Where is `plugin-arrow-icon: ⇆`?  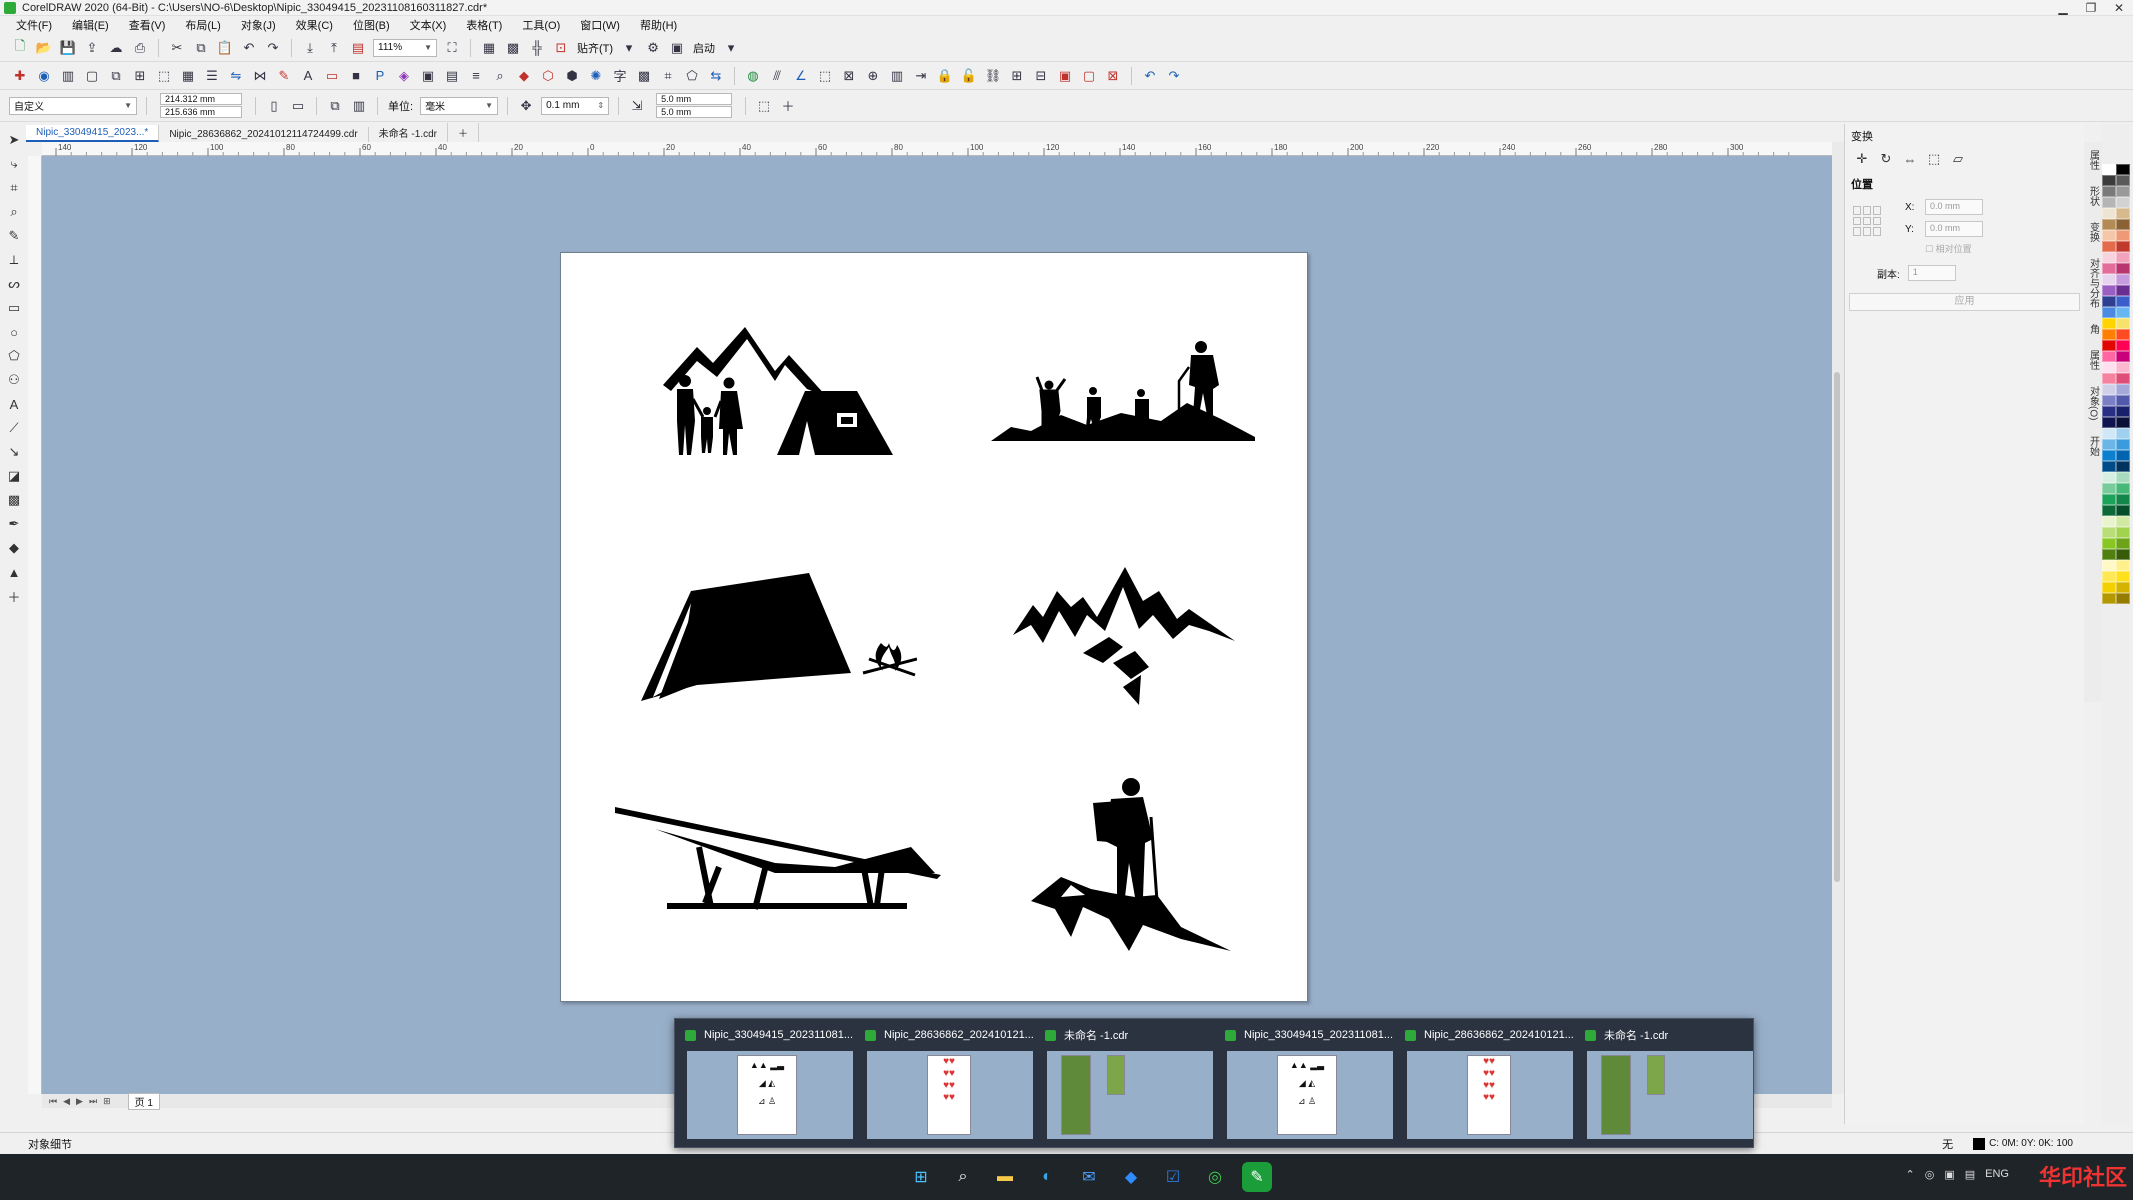 plugin-arrow-icon: ⇆ is located at coordinates (716, 76).